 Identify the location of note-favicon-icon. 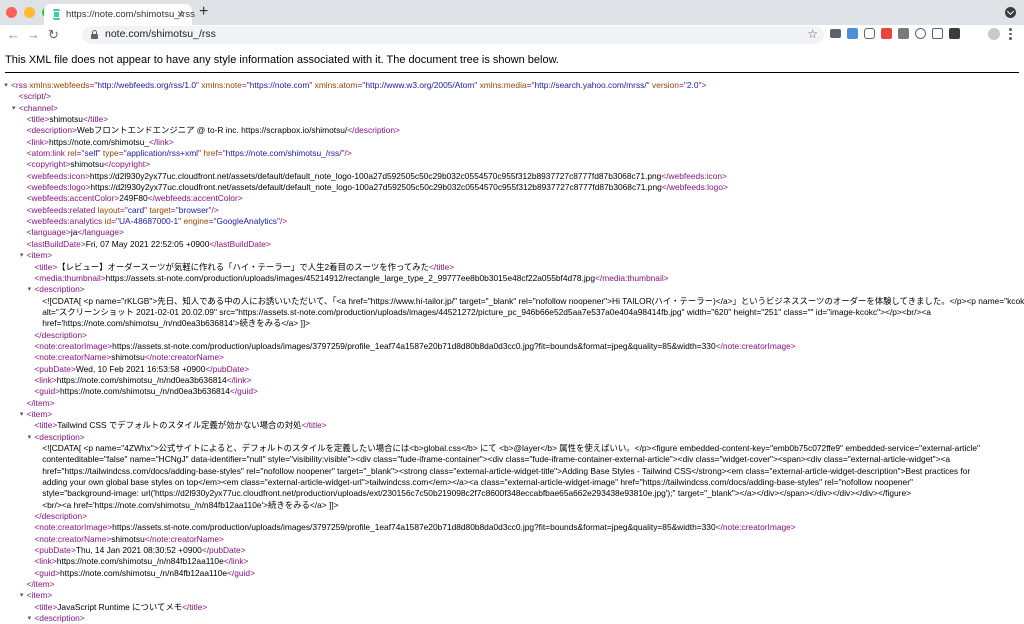
(56, 14).